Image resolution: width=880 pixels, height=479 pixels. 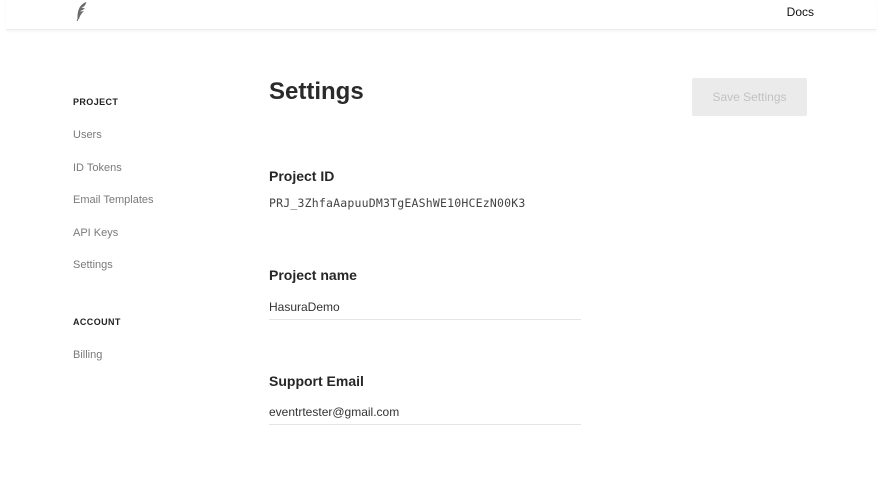 I want to click on sidebar-item-id-tokens: ID Tokens, so click(x=97, y=168).